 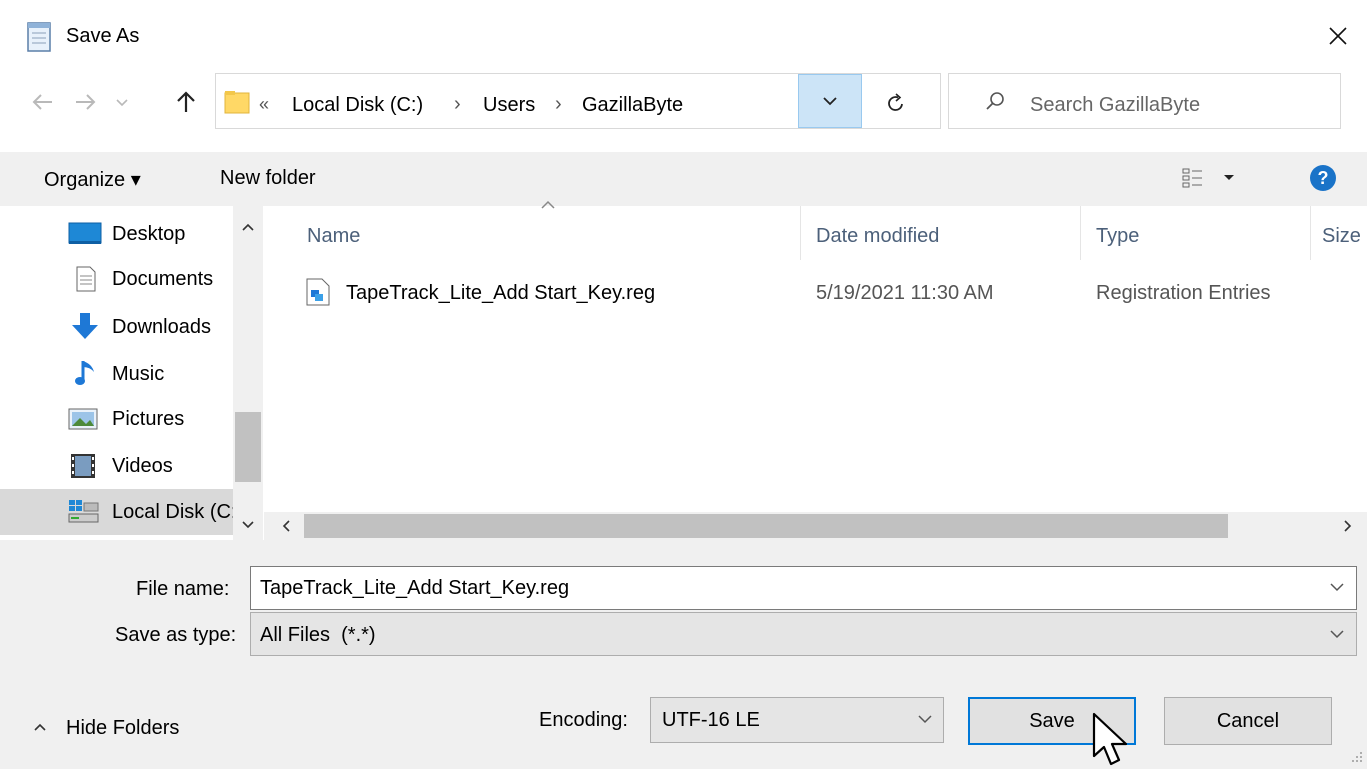 What do you see at coordinates (333, 236) in the screenshot?
I see `column-header-name: Name` at bounding box center [333, 236].